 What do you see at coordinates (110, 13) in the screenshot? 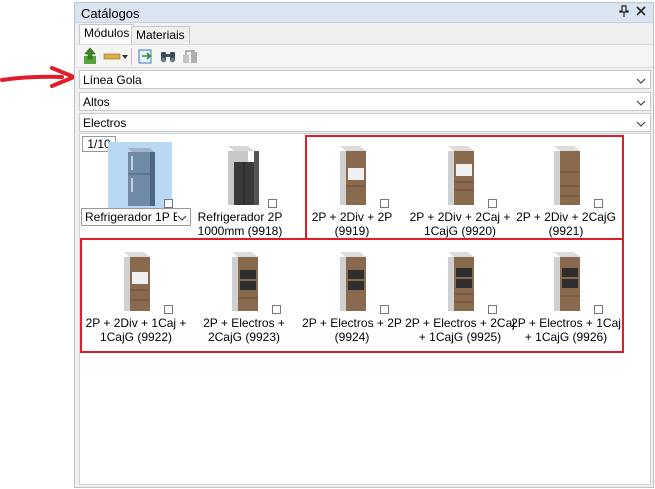
I see `panel-title: Catálogos` at bounding box center [110, 13].